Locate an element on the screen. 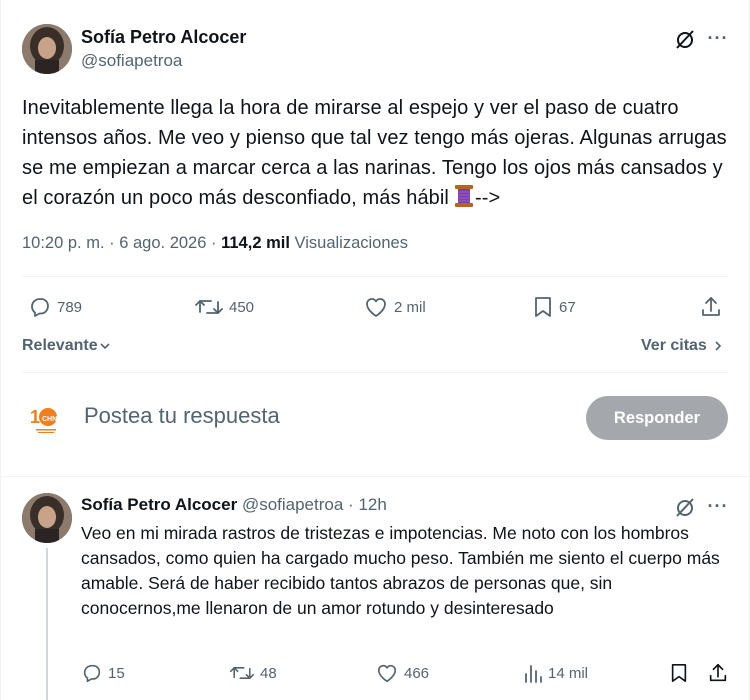 This screenshot has width=750, height=700. thread-bookmark-action is located at coordinates (679, 673).